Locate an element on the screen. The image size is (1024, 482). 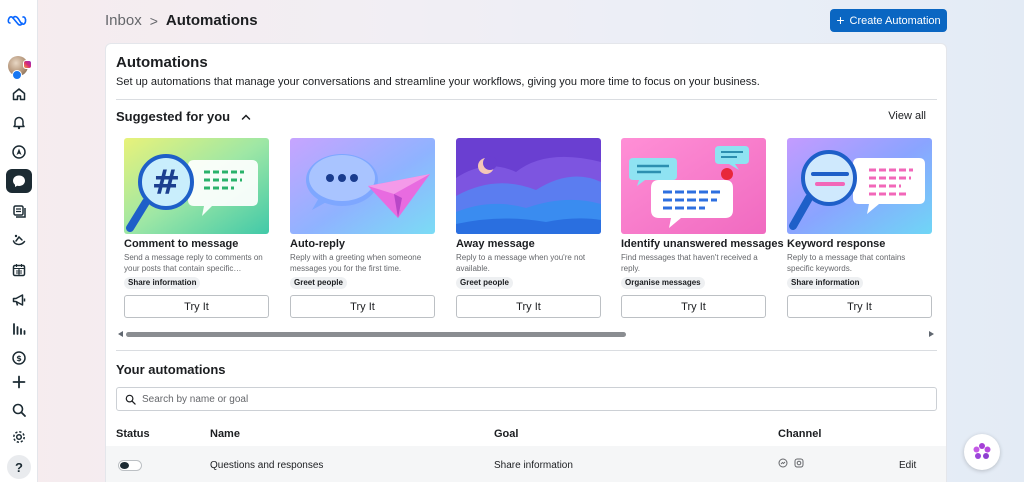
account-avatar is located at coordinates (20, 68).